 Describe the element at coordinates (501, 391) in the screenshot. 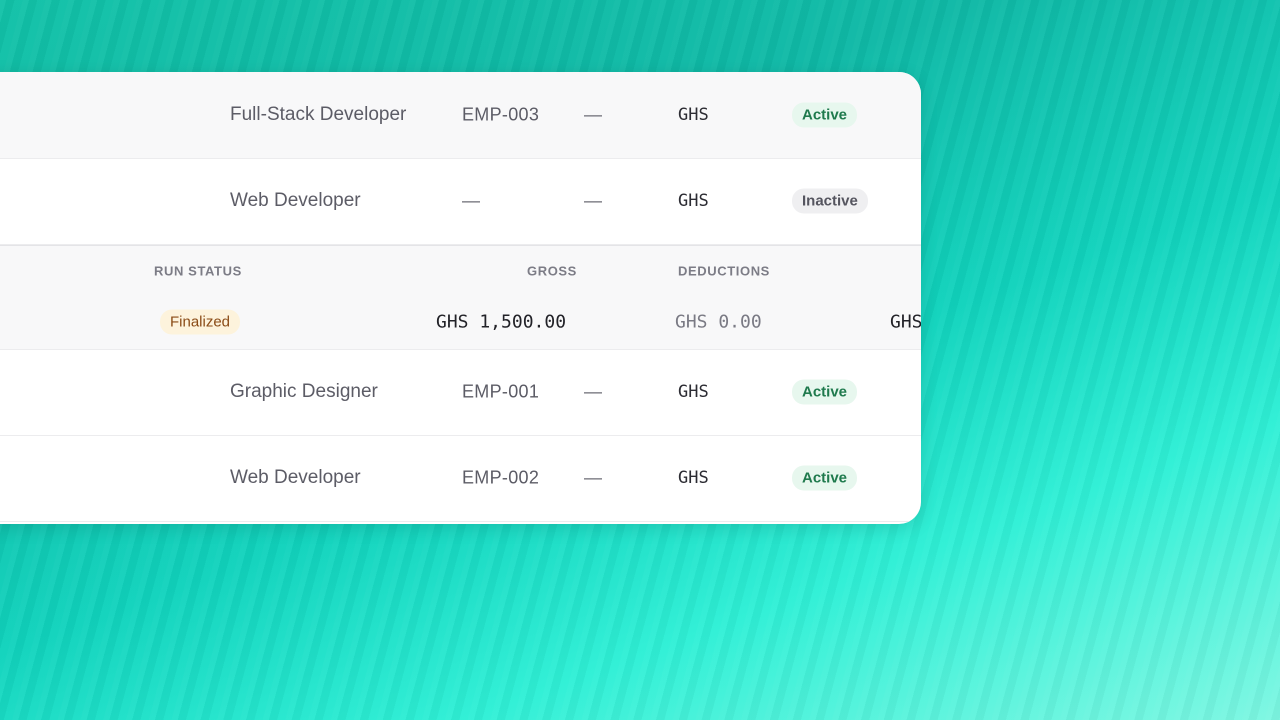

I see `employee-code: EMP-001` at that location.